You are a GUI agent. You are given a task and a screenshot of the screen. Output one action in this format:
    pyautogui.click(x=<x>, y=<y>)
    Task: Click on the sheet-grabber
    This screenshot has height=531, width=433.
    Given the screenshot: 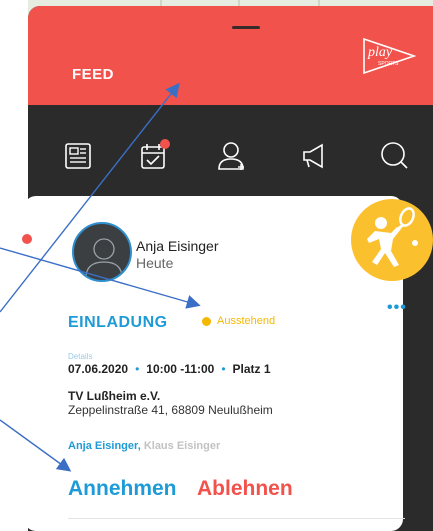 What is the action you would take?
    pyautogui.click(x=246, y=27)
    